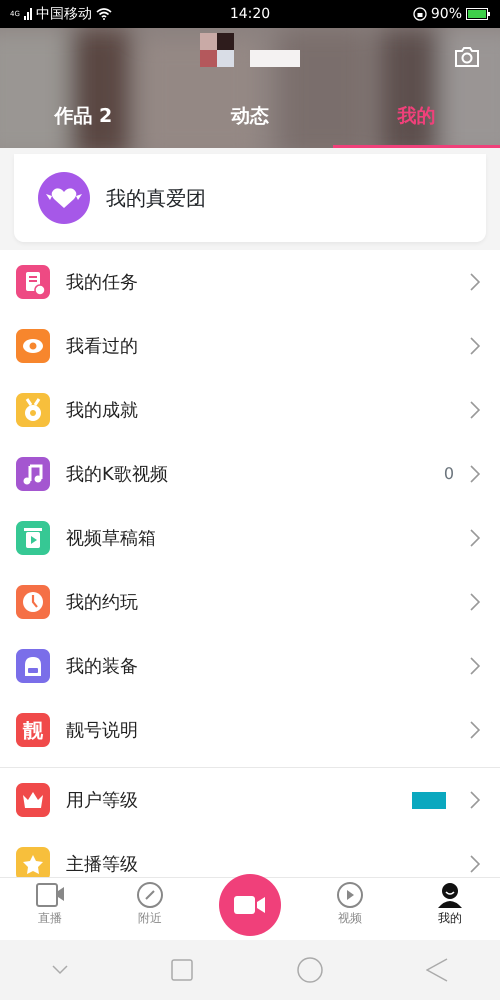 Image resolution: width=500 pixels, height=1000 pixels. I want to click on menu-label: 我的任务, so click(102, 282).